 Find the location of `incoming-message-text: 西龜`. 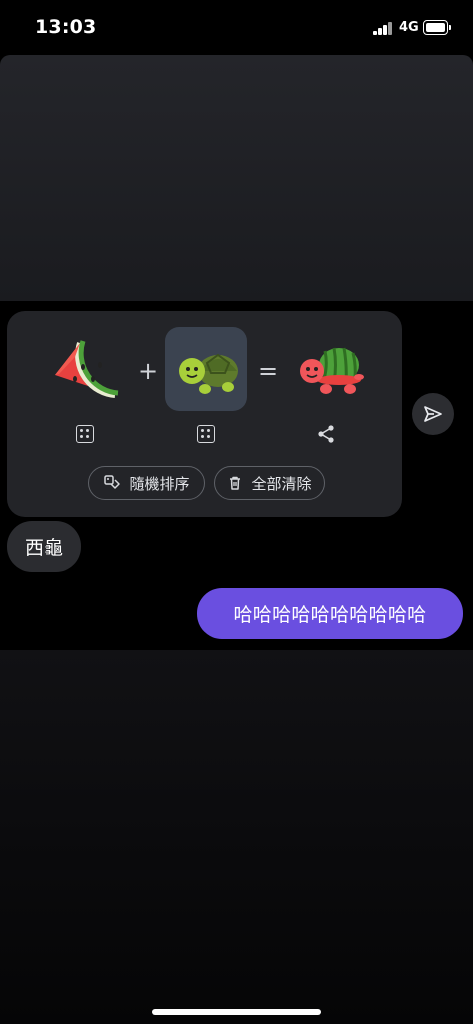

incoming-message-text: 西龜 is located at coordinates (43, 548).